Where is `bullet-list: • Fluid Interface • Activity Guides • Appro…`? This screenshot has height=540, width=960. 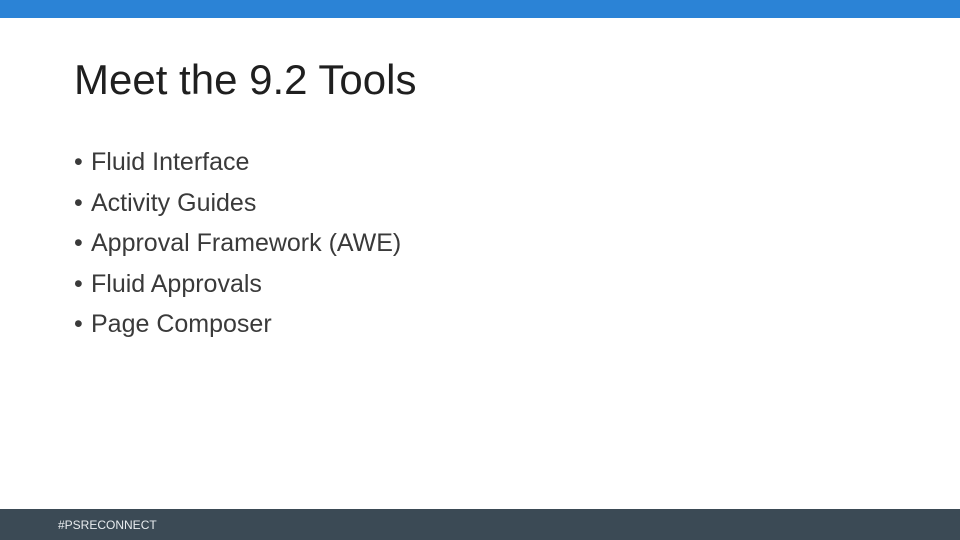
bullet-list: • Fluid Interface • Activity Guides • Appro… is located at coordinates (237, 243).